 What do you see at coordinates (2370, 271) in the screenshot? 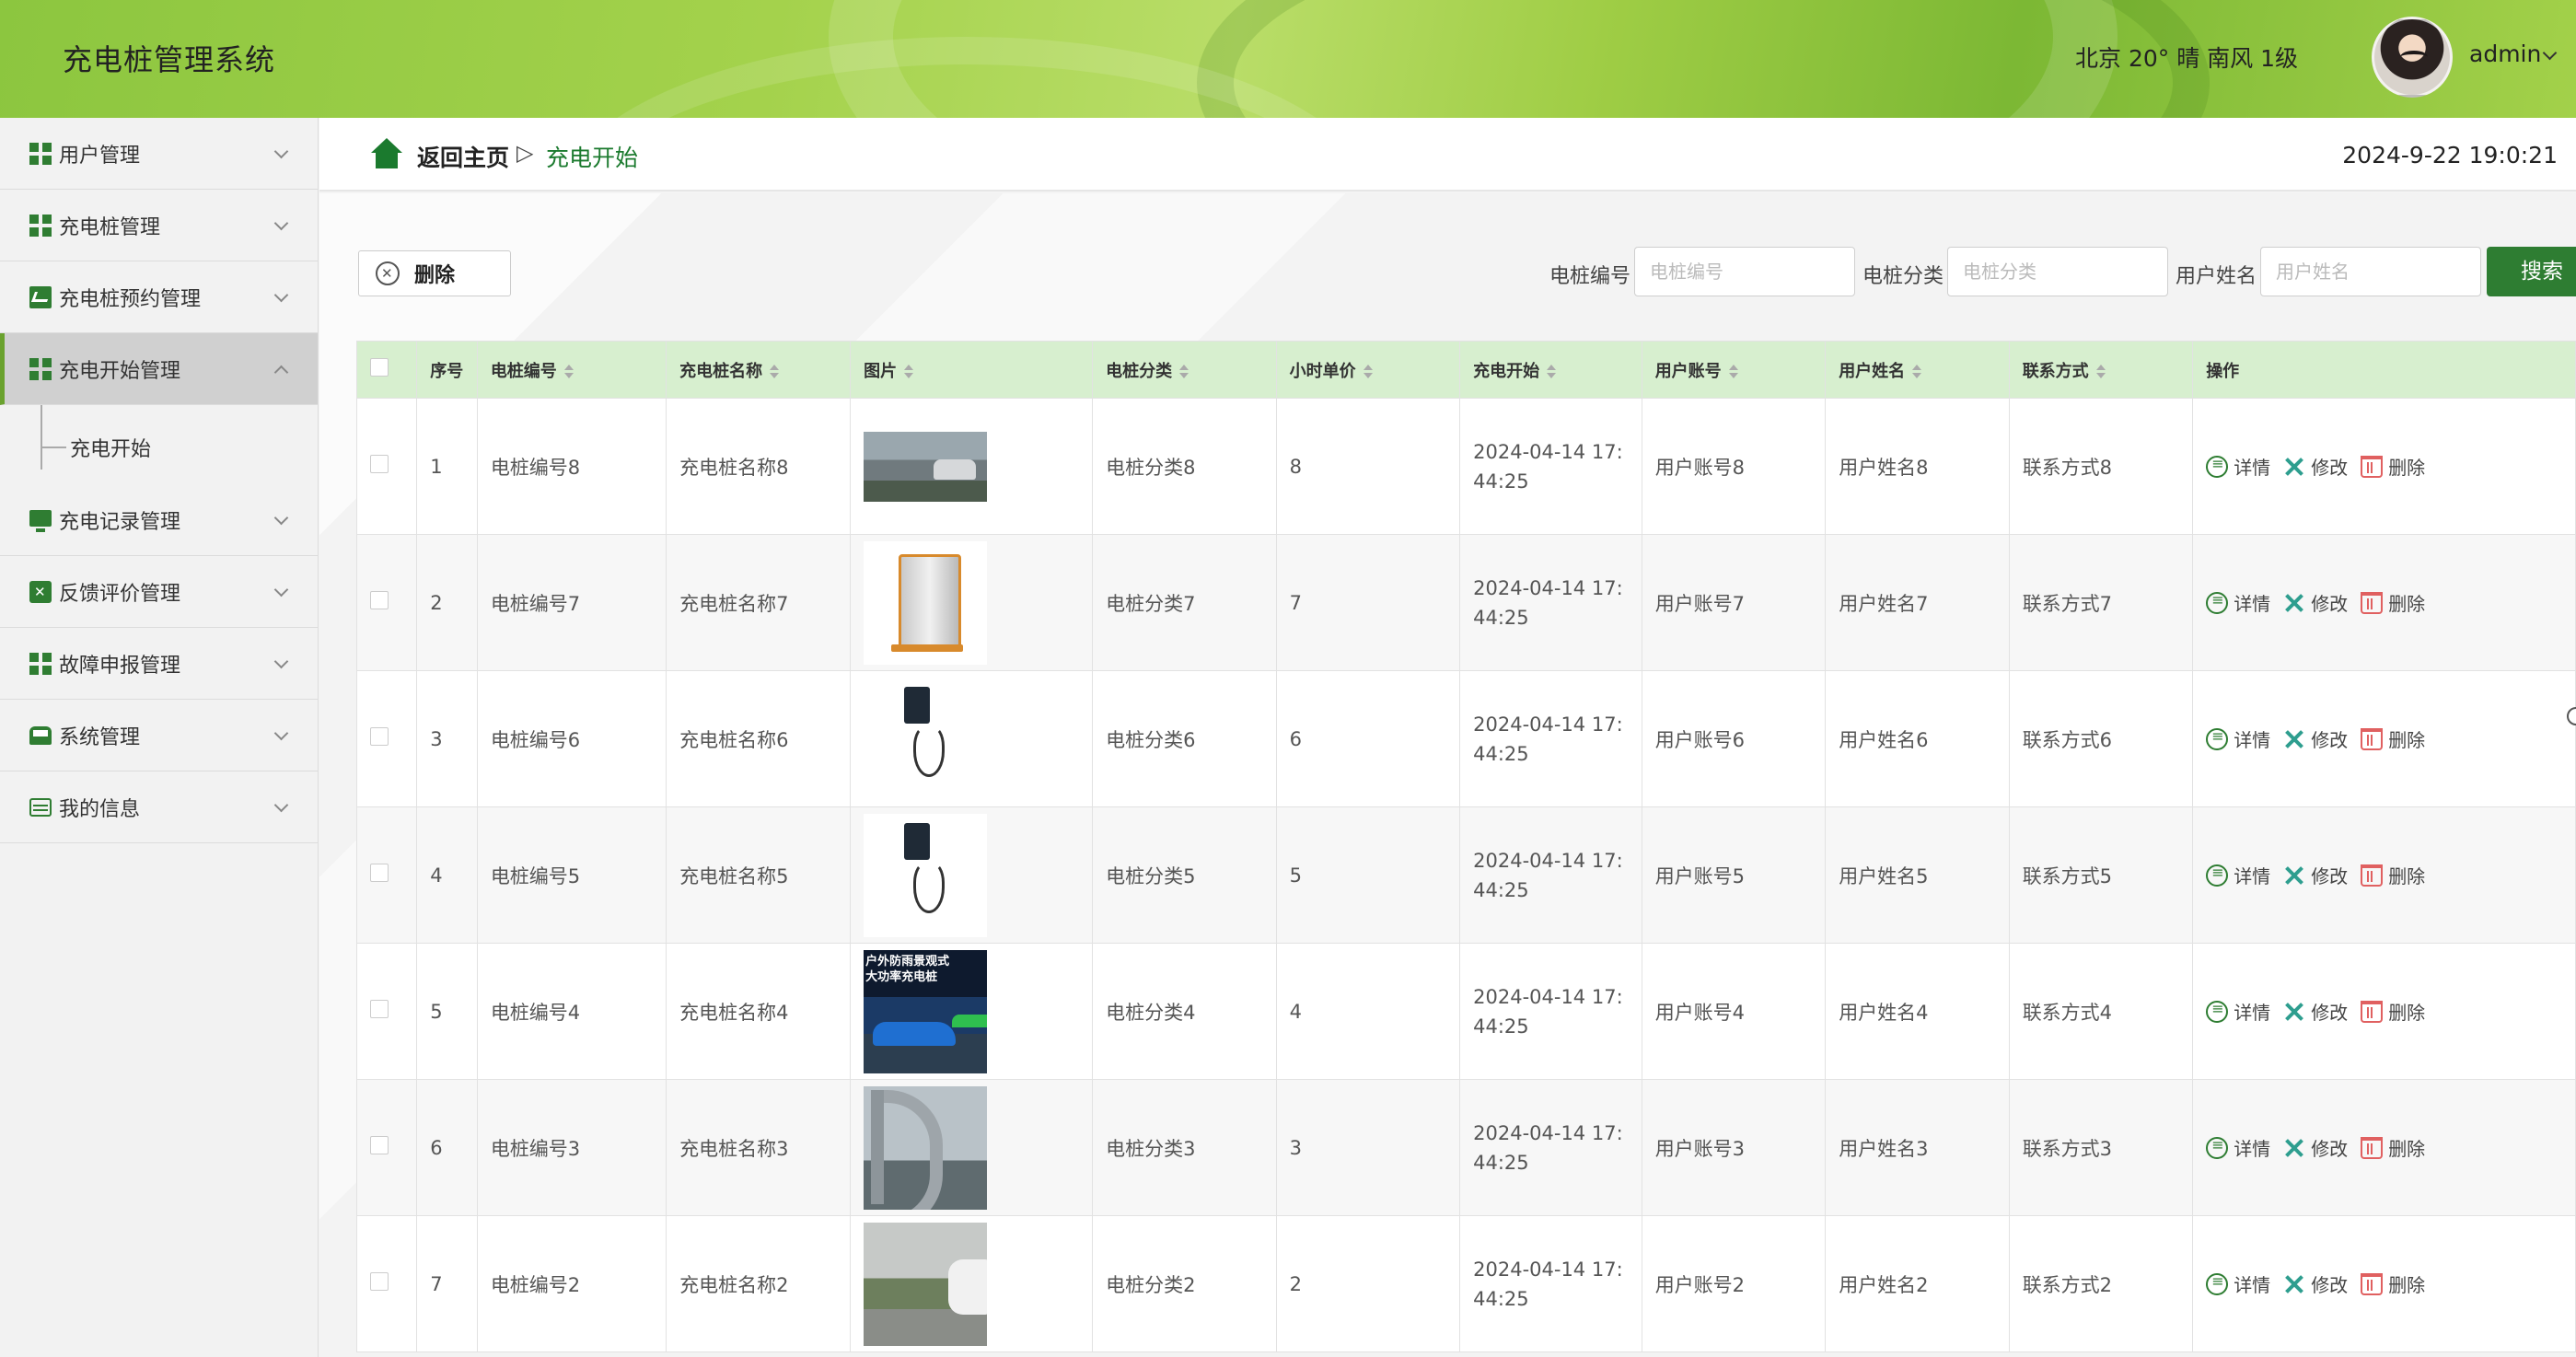
I see `search-input-user-name` at bounding box center [2370, 271].